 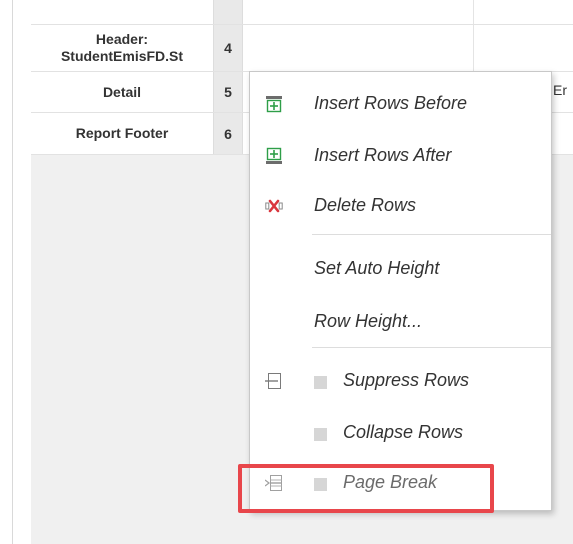 What do you see at coordinates (122, 92) in the screenshot?
I see `row-label-cell: Detail` at bounding box center [122, 92].